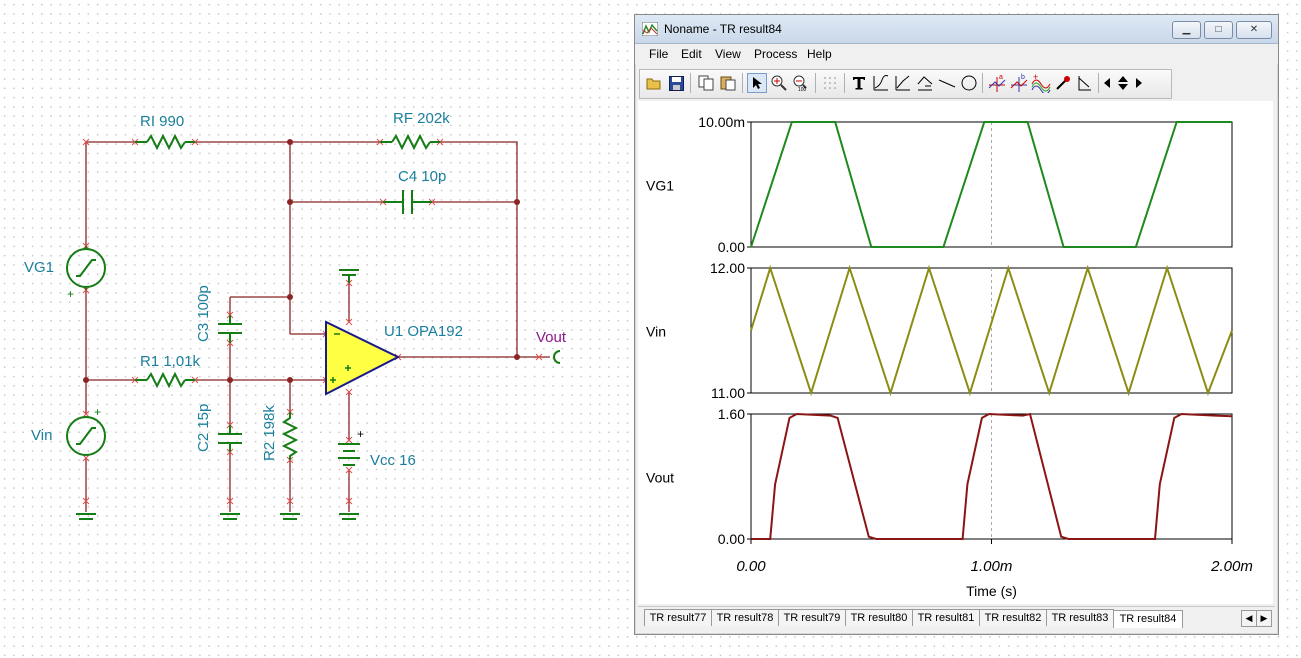 The height and width of the screenshot is (658, 1301). Describe the element at coordinates (676, 83) in the screenshot. I see `save-button` at that location.